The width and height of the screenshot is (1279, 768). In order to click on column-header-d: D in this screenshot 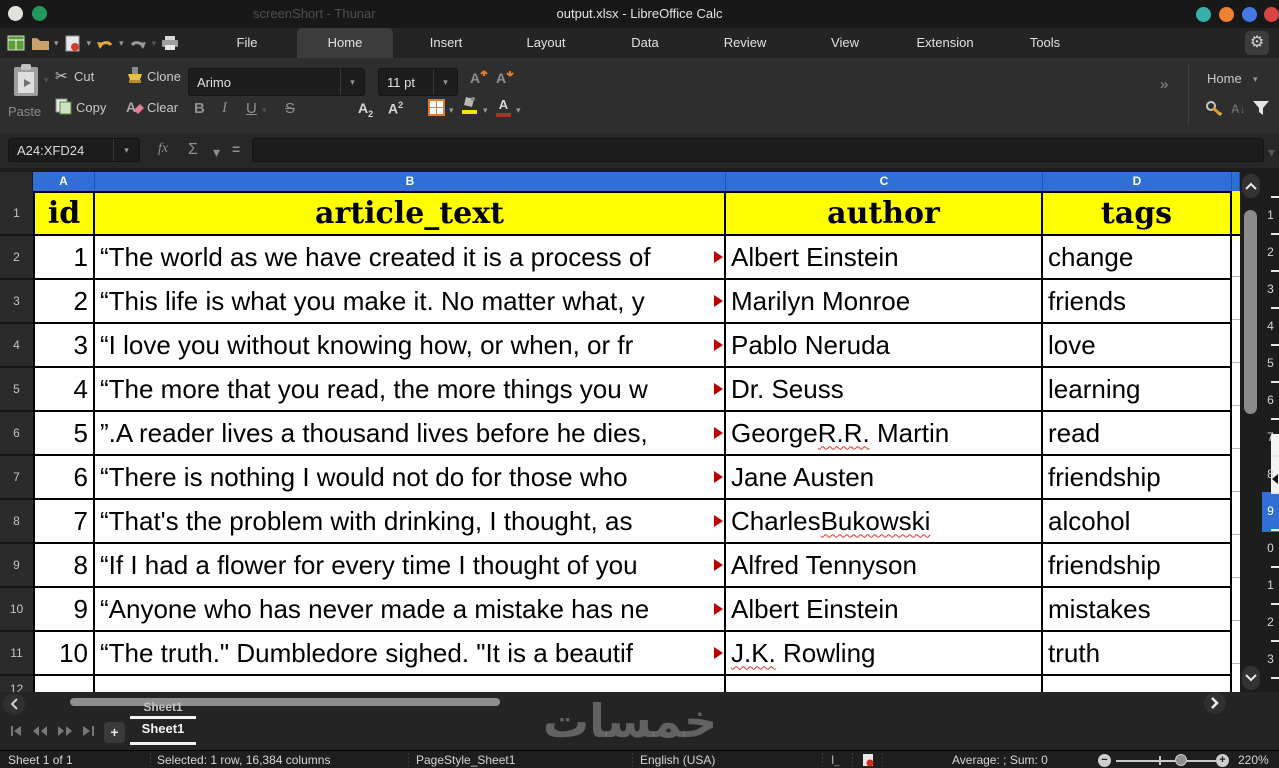, I will do `click(1137, 181)`.